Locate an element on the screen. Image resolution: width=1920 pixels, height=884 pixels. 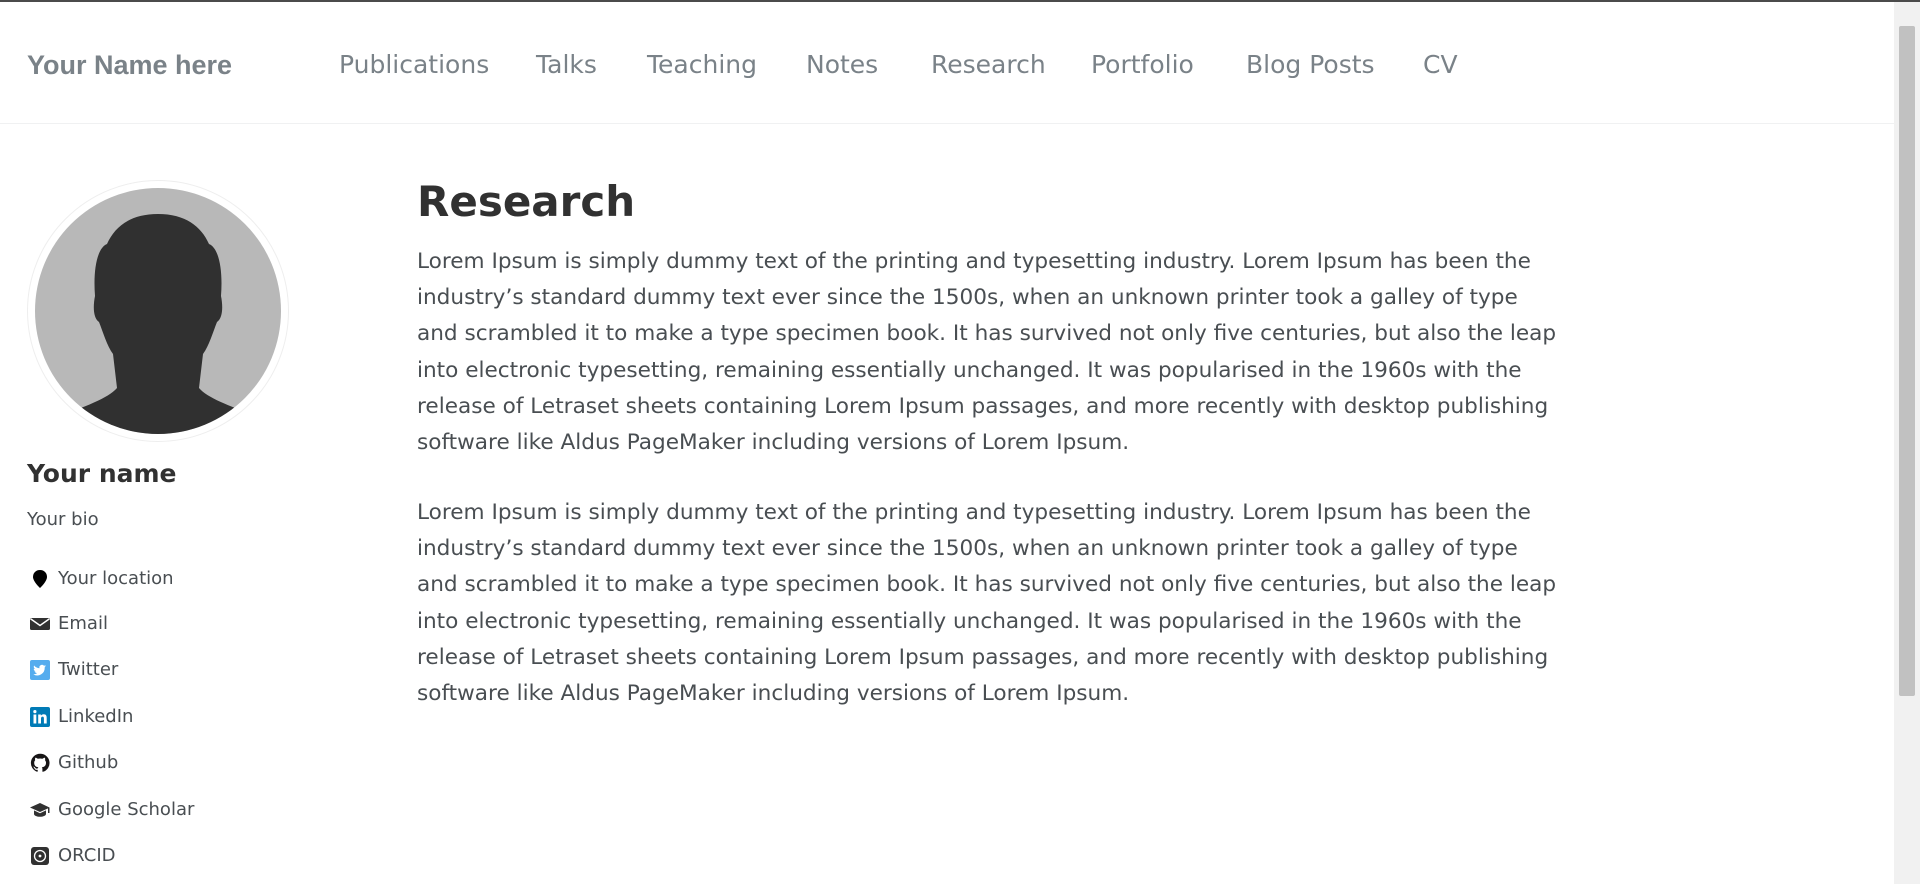
github-label: Github is located at coordinates (88, 763).